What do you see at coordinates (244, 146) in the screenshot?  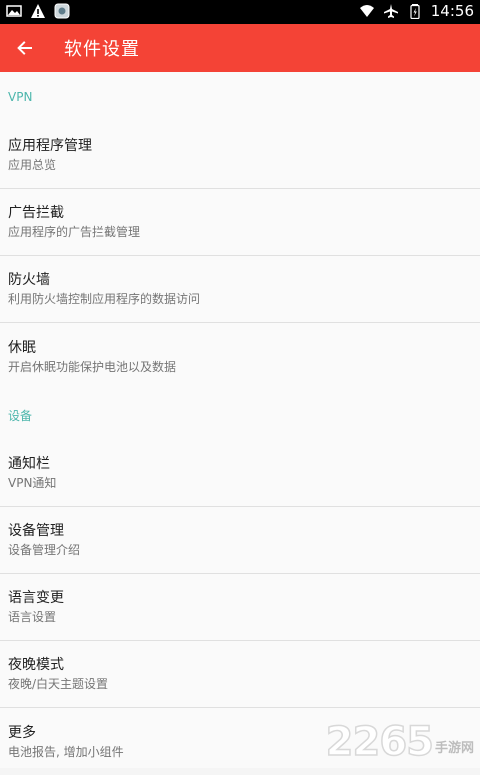 I see `item-title: 应用程序管理` at bounding box center [244, 146].